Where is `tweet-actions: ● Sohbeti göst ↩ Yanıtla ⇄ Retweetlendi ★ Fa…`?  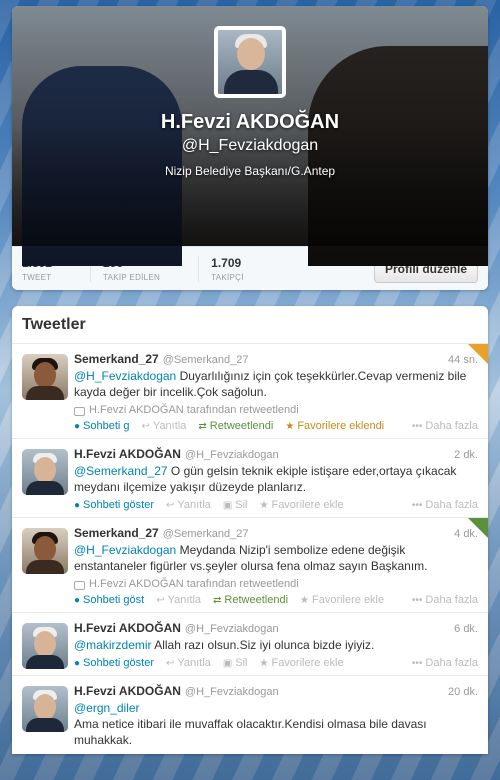 tweet-actions: ● Sohbeti göst ↩ Yanıtla ⇄ Retweetlendi ★ Fa… is located at coordinates (276, 600).